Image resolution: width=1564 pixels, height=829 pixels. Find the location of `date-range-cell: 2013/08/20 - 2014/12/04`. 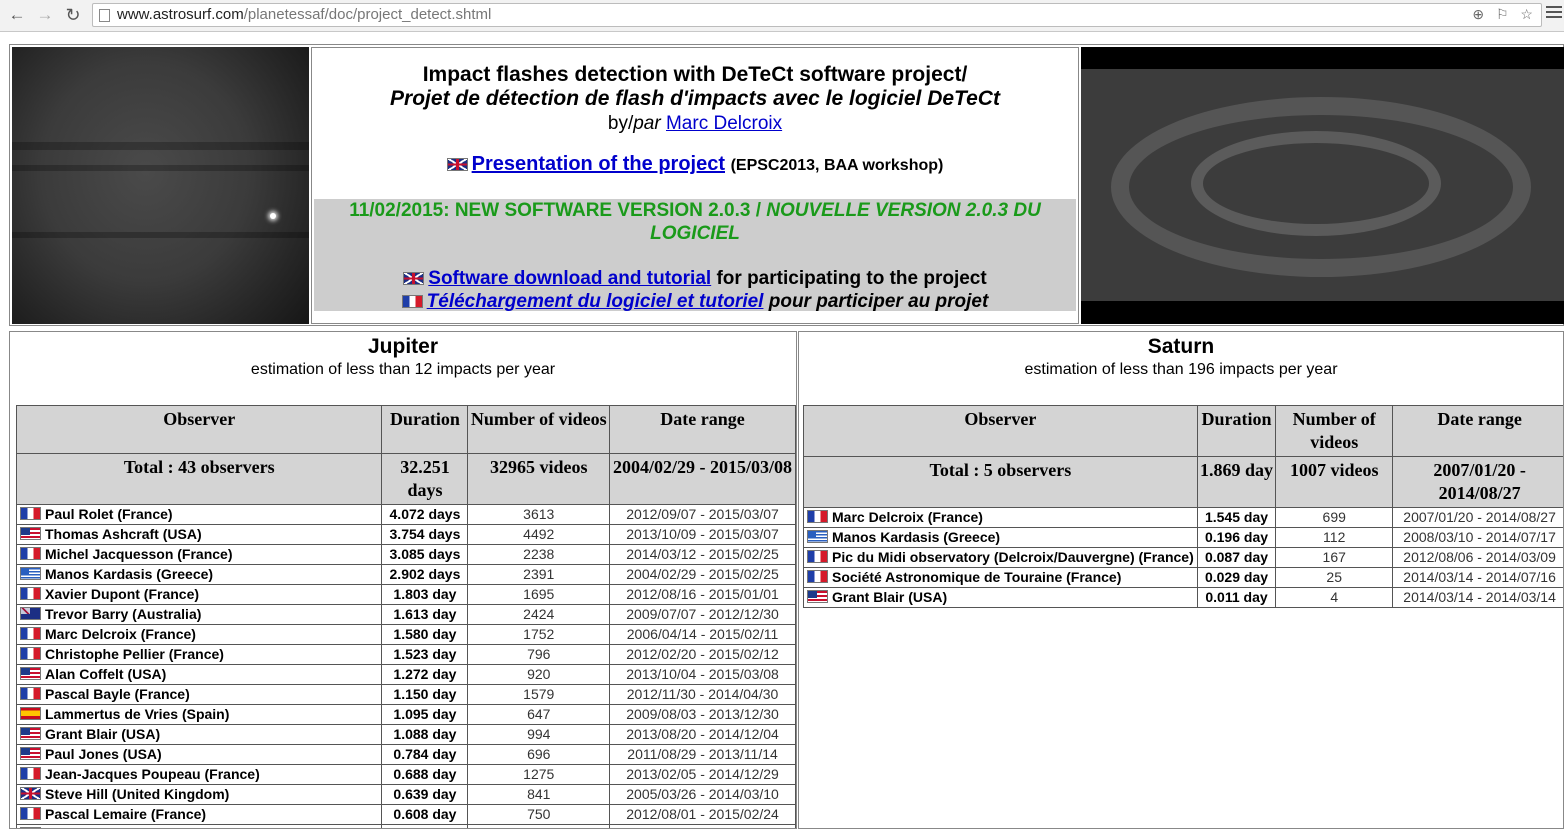

date-range-cell: 2013/08/20 - 2014/12/04 is located at coordinates (702, 734).